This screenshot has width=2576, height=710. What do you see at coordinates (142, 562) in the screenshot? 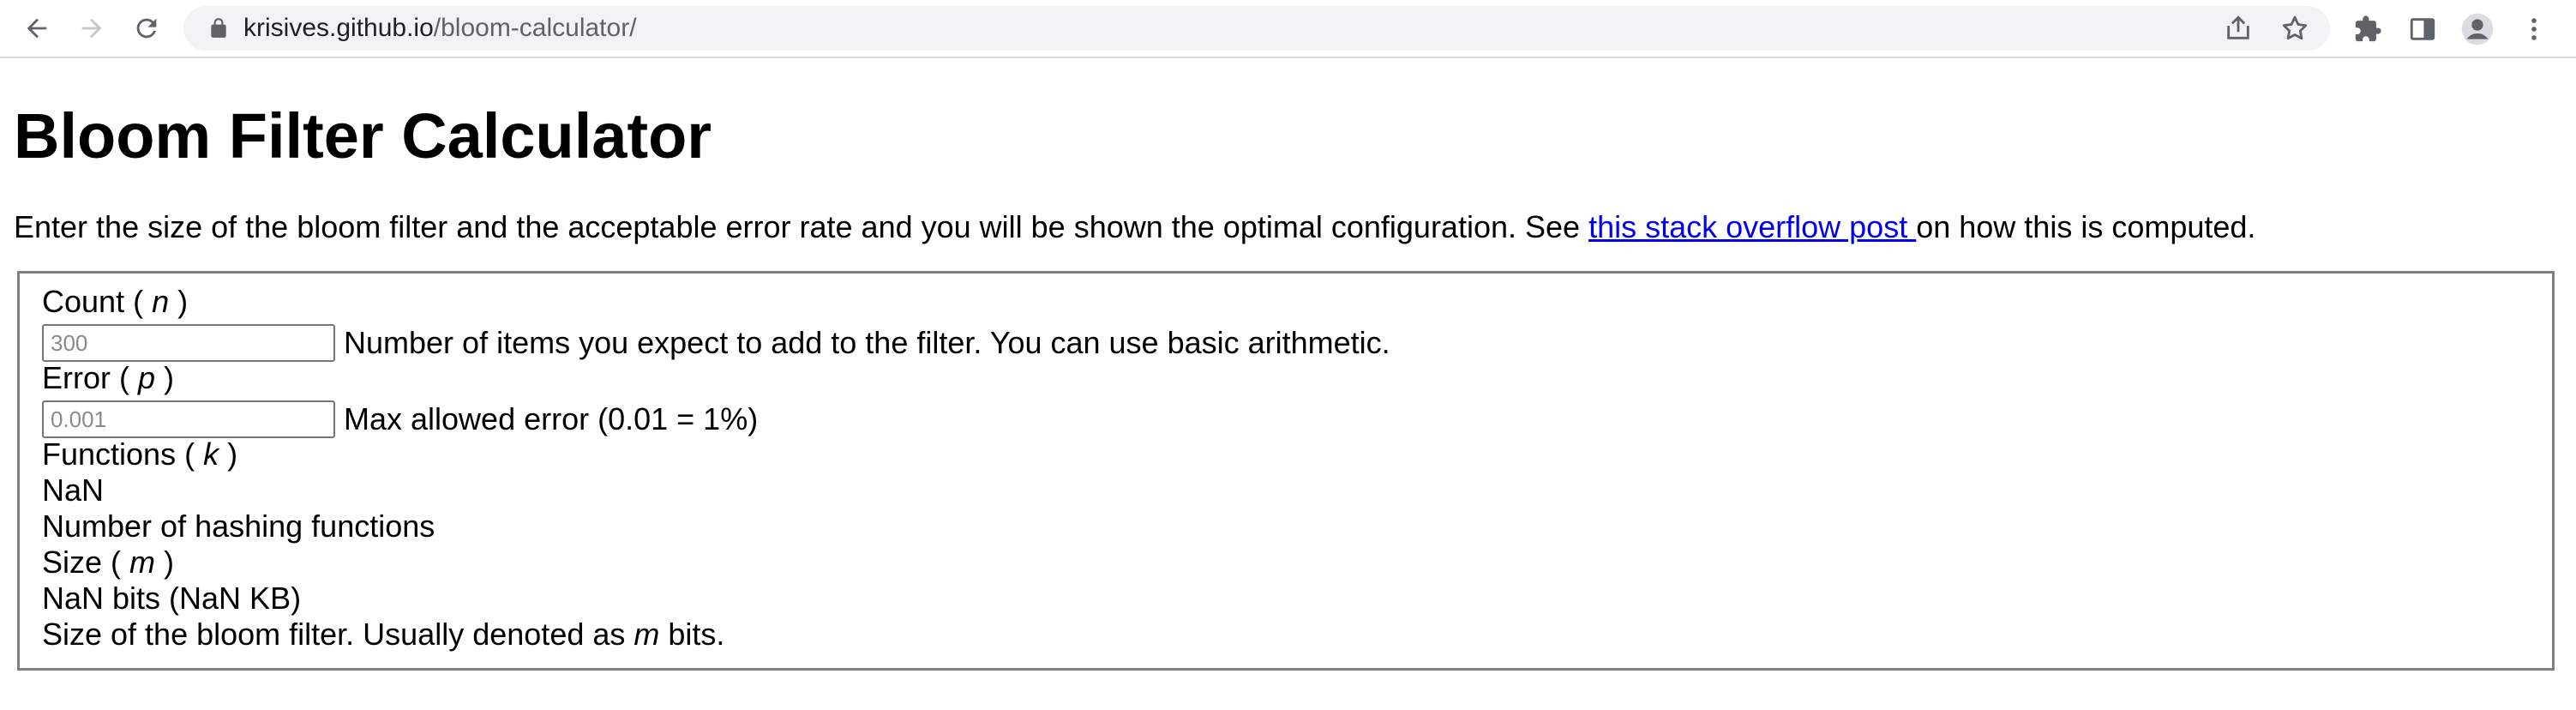
I see `size-var: m` at bounding box center [142, 562].